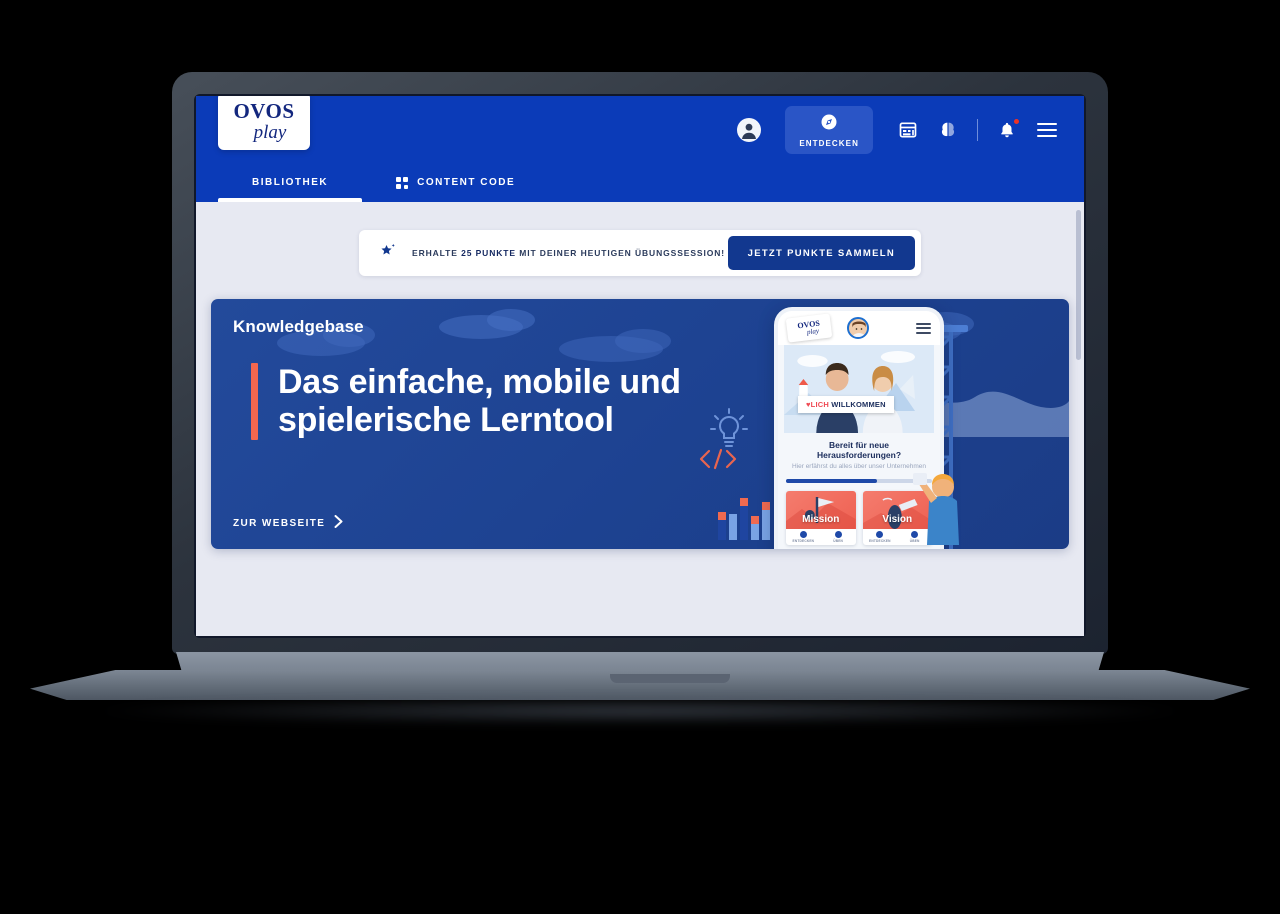  What do you see at coordinates (670, 678) in the screenshot?
I see `laptop-base-notch` at bounding box center [670, 678].